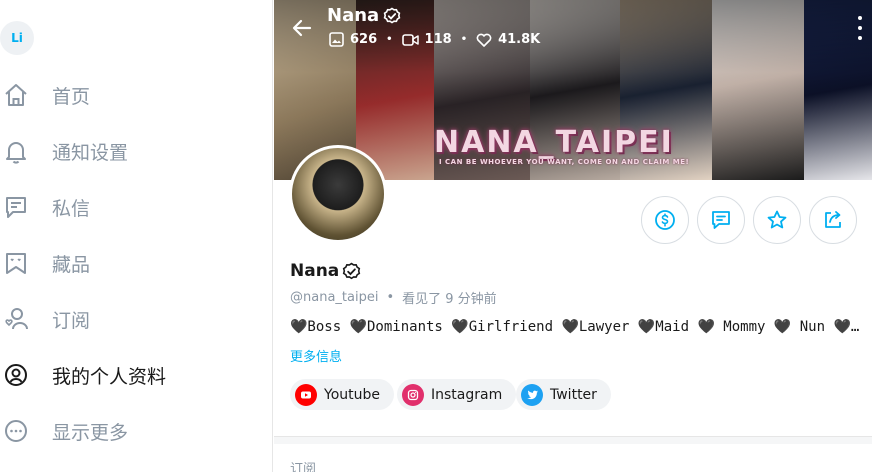 The height and width of the screenshot is (472, 872). Describe the element at coordinates (130, 431) in the screenshot. I see `sidebar-item-more: 显示更多` at that location.